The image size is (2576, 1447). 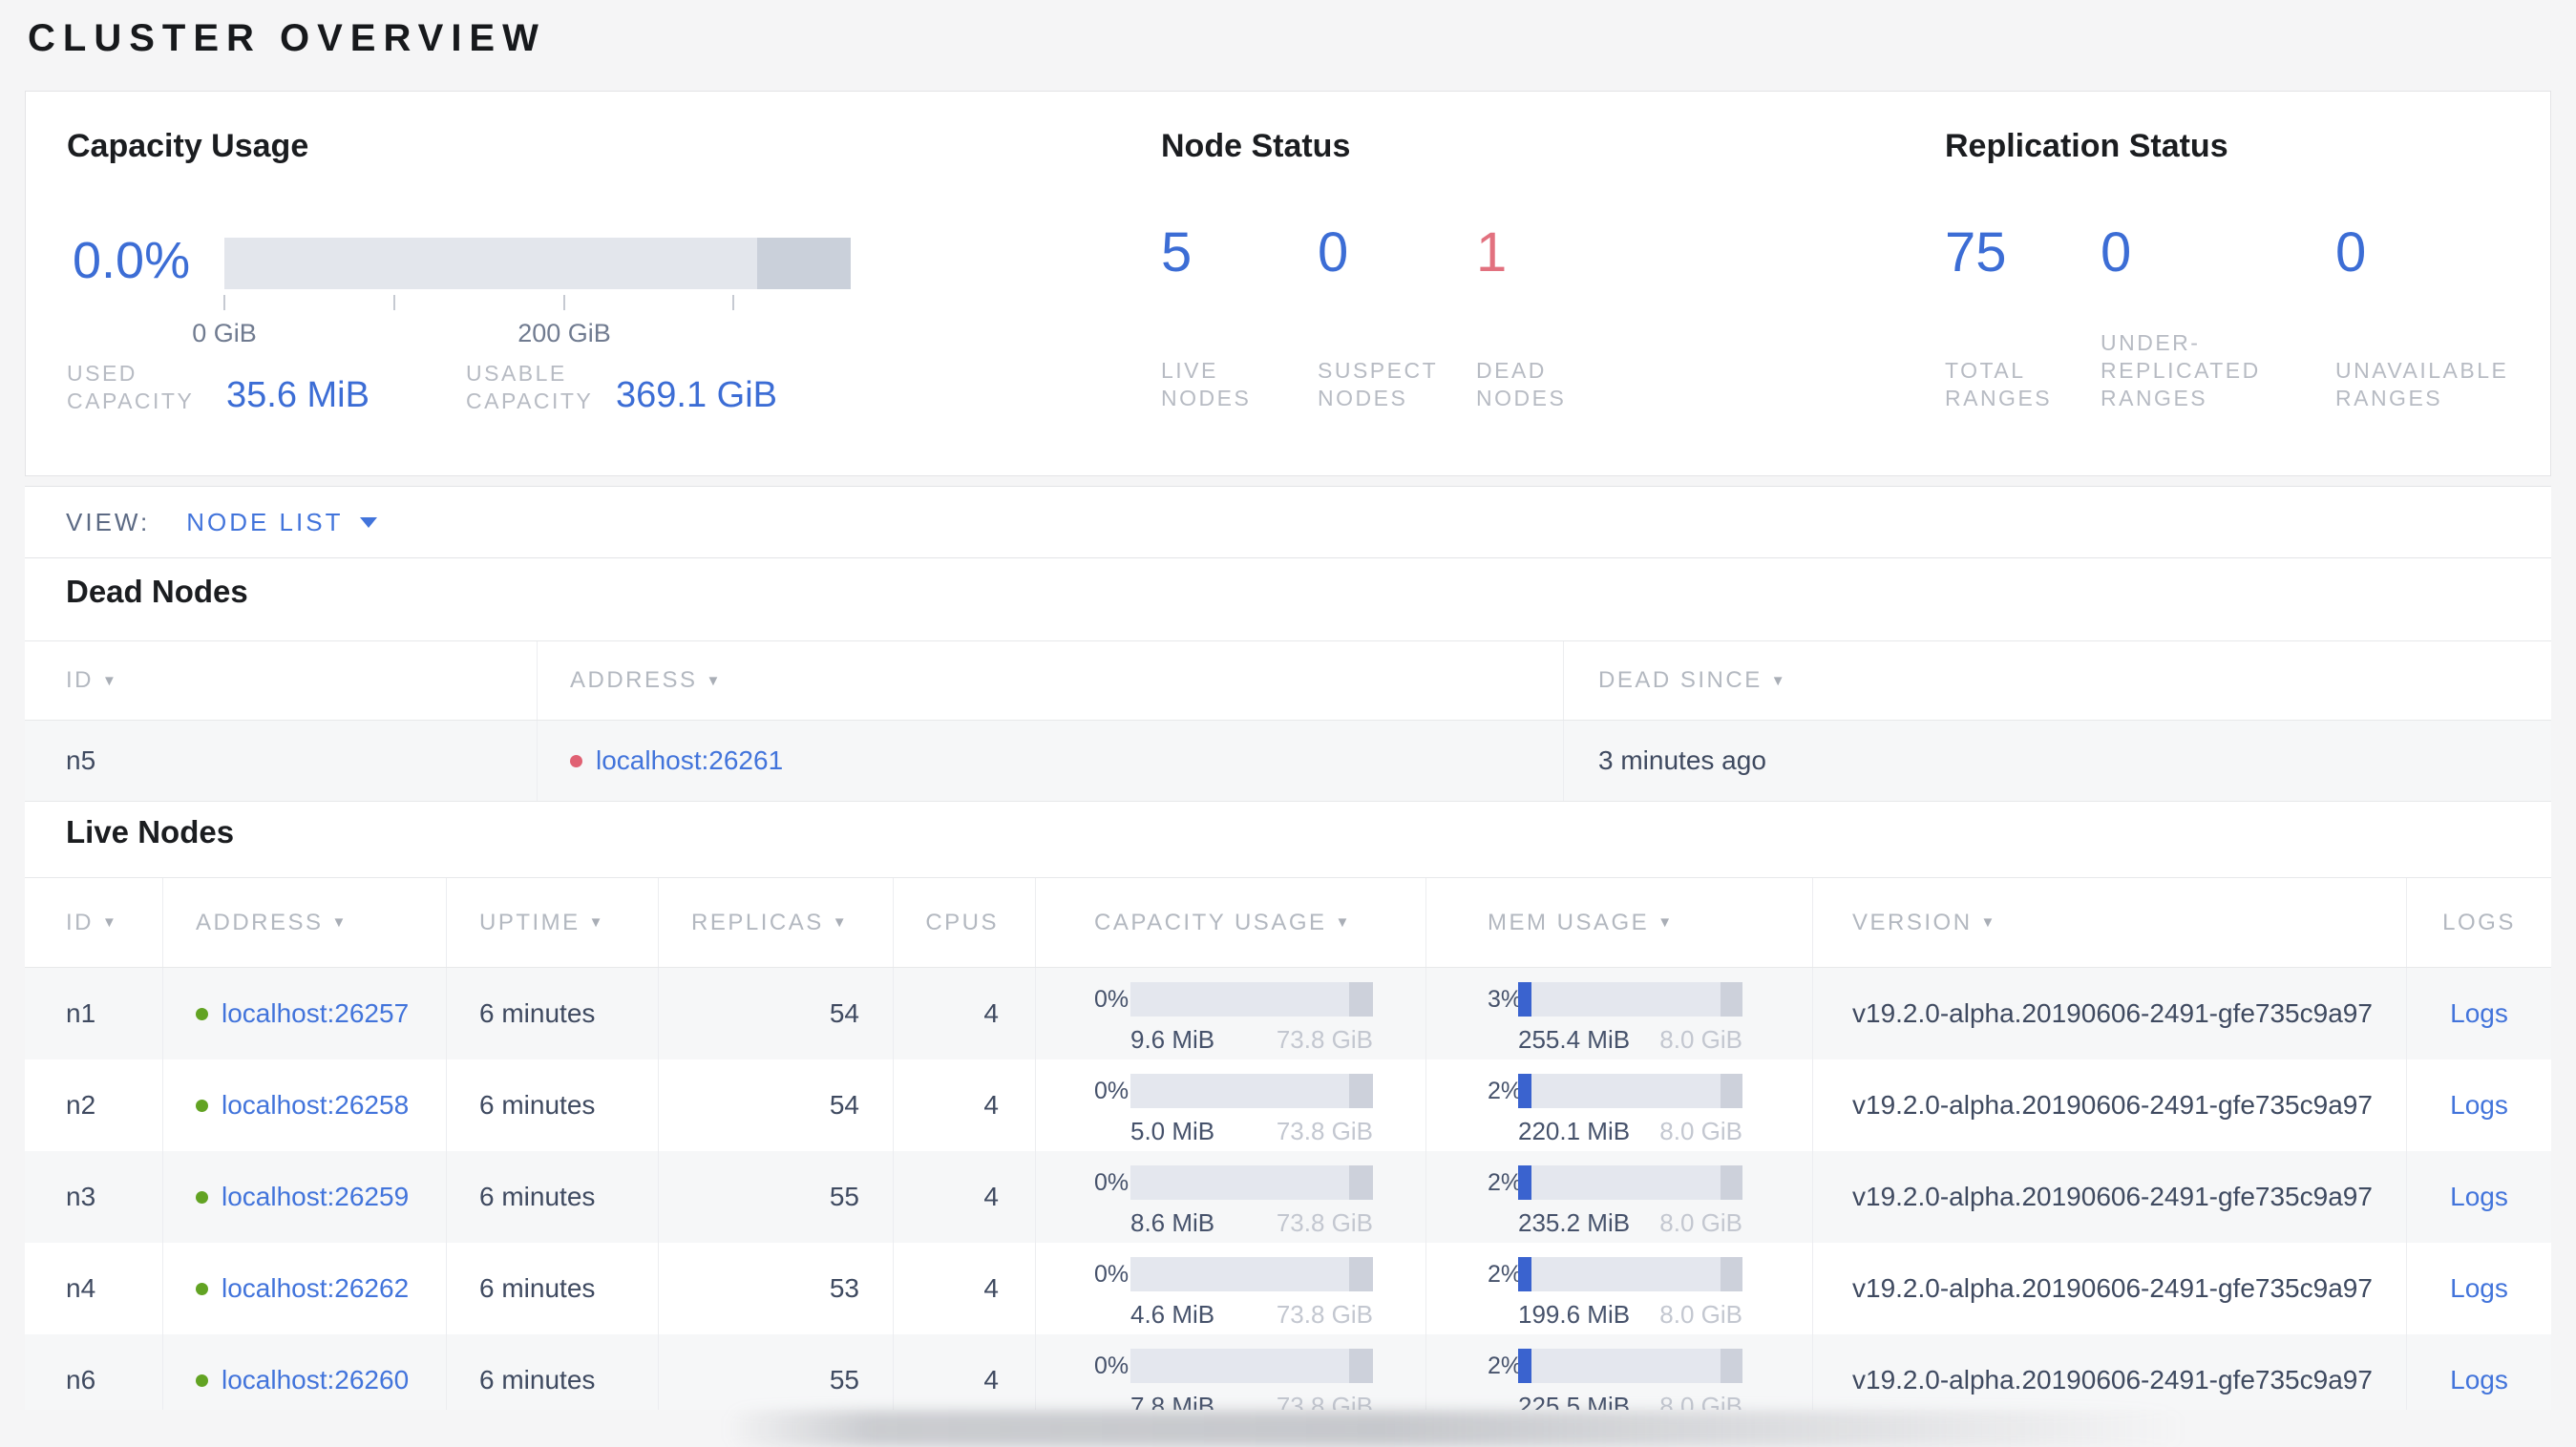 I want to click on view-selector-dropdown: NODE LIST, so click(x=282, y=522).